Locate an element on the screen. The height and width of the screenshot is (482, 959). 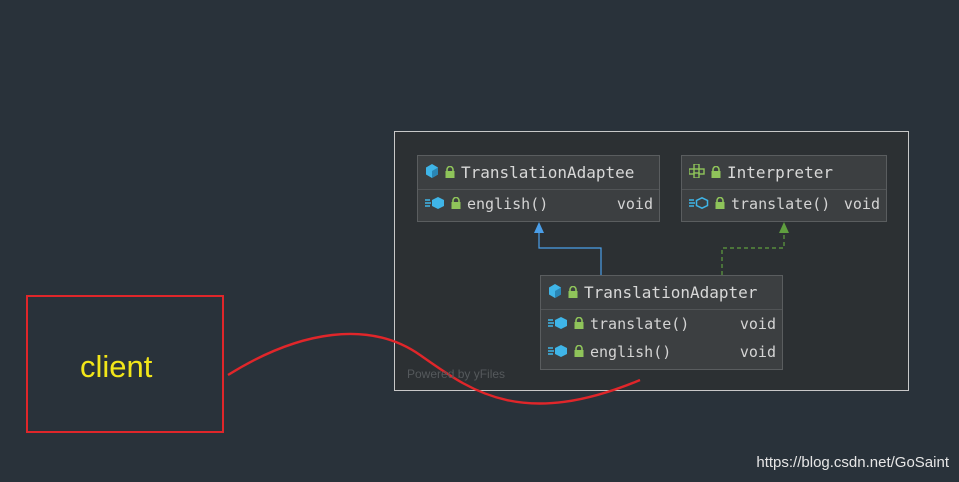
implements-arrow is located at coordinates (755, 248).